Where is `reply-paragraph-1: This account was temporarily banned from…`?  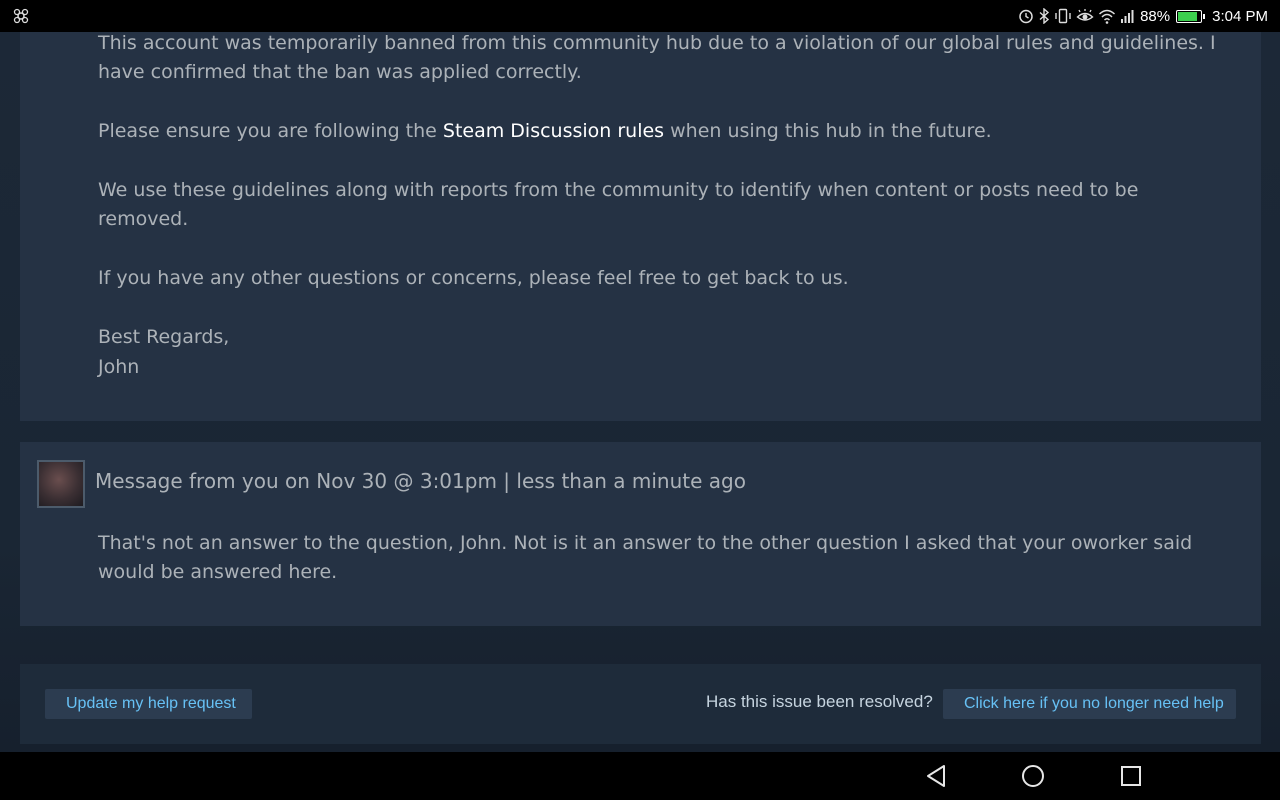 reply-paragraph-1: This account was temporarily banned from… is located at coordinates (657, 57).